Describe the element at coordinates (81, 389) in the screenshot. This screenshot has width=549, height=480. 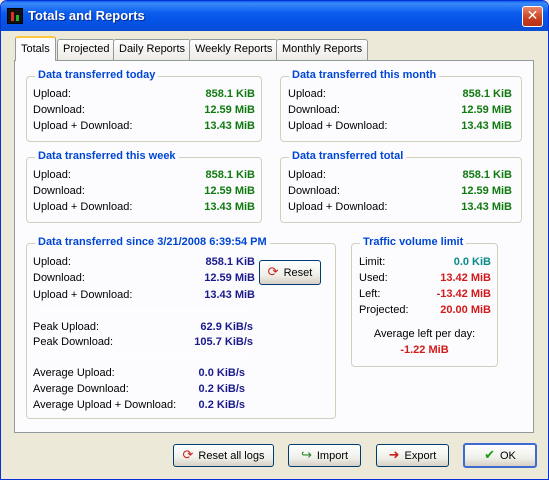
I see `row-label: Average Download:` at that location.